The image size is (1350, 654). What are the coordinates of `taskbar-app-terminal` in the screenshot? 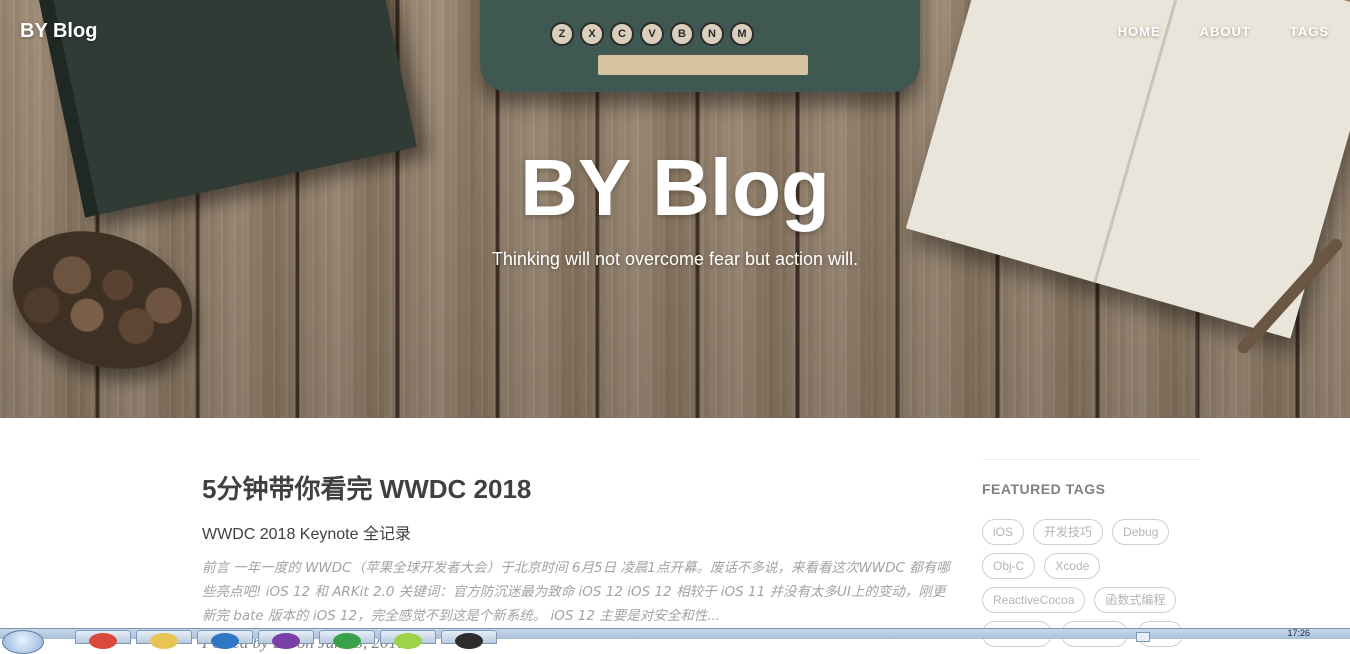 It's located at (469, 639).